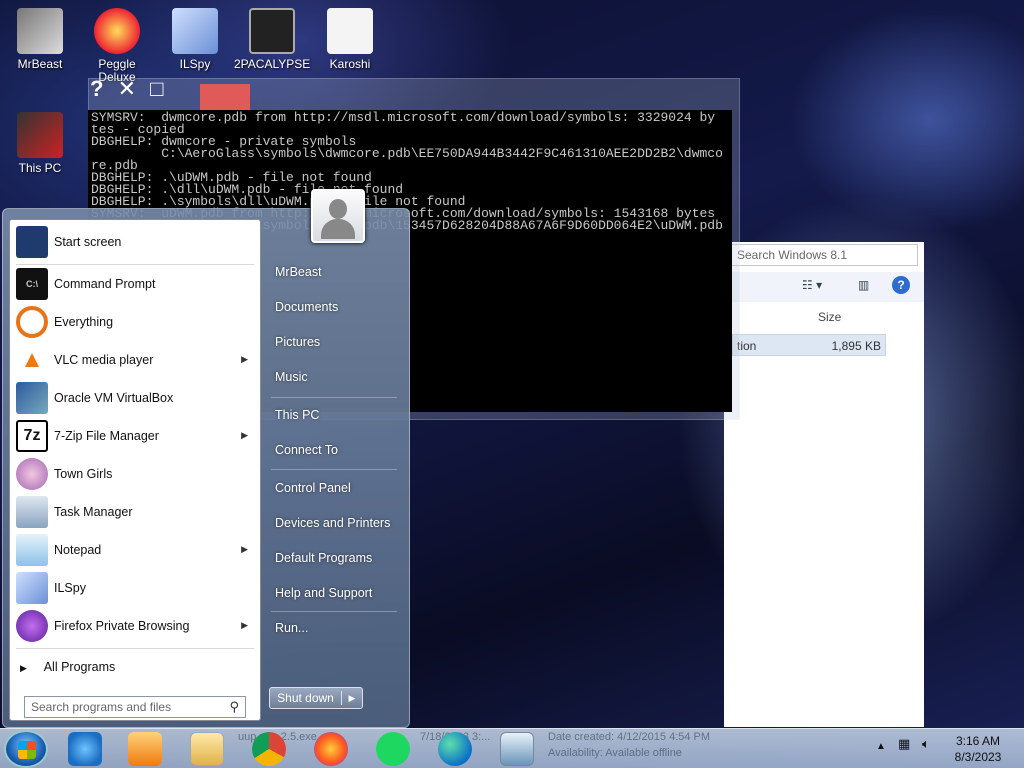  Describe the element at coordinates (105, 284) in the screenshot. I see `program-label: Command Prompt` at that location.